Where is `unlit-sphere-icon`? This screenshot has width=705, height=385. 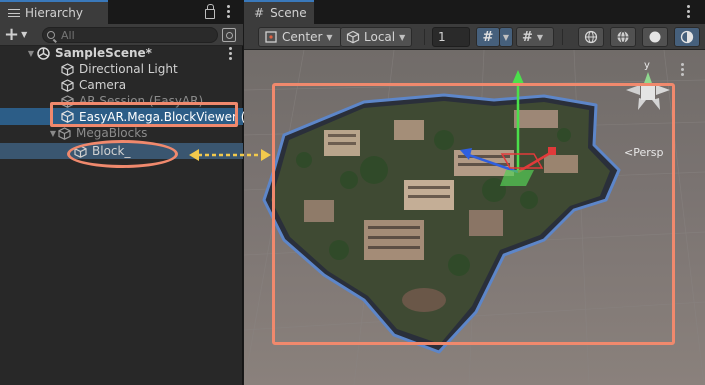 unlit-sphere-icon is located at coordinates (687, 37).